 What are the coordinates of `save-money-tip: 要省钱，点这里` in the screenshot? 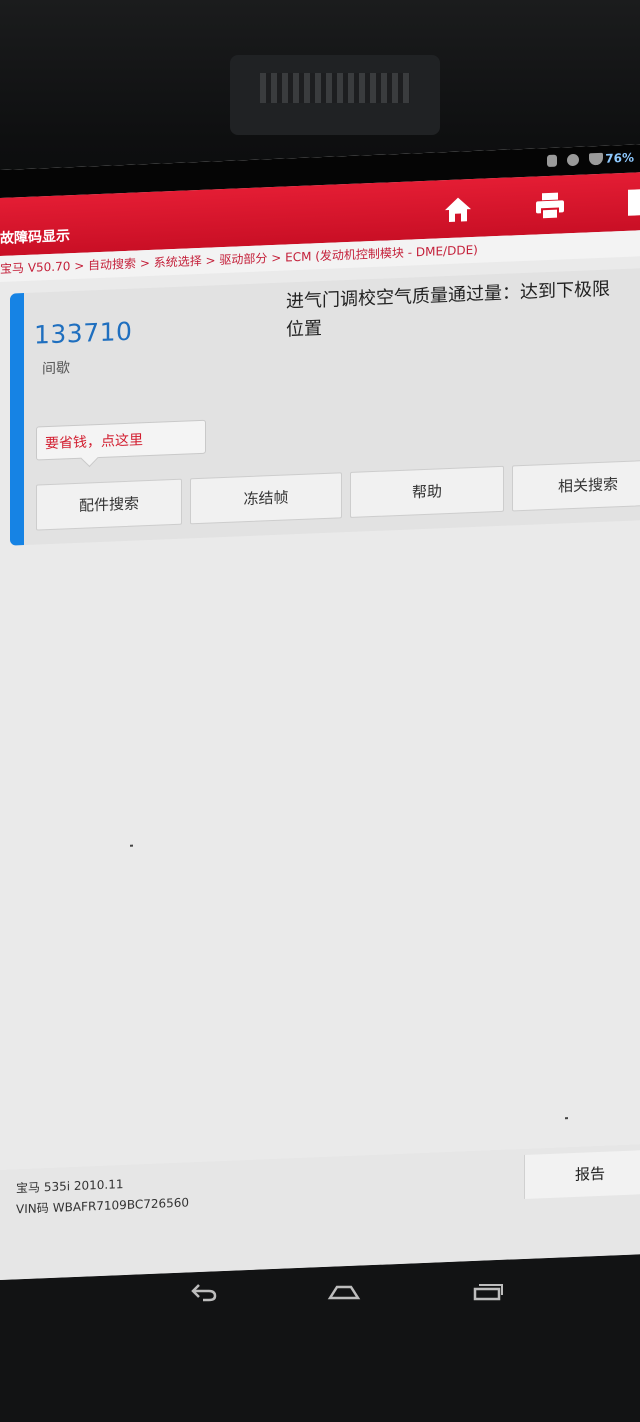 It's located at (121, 440).